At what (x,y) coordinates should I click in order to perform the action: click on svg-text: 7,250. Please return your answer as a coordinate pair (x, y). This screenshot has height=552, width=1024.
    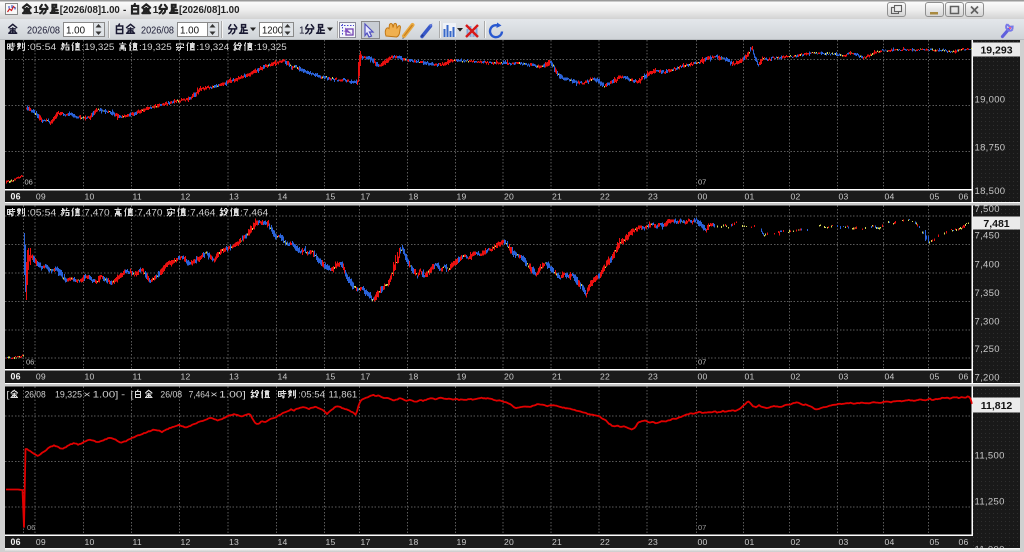
    Looking at the image, I should click on (987, 349).